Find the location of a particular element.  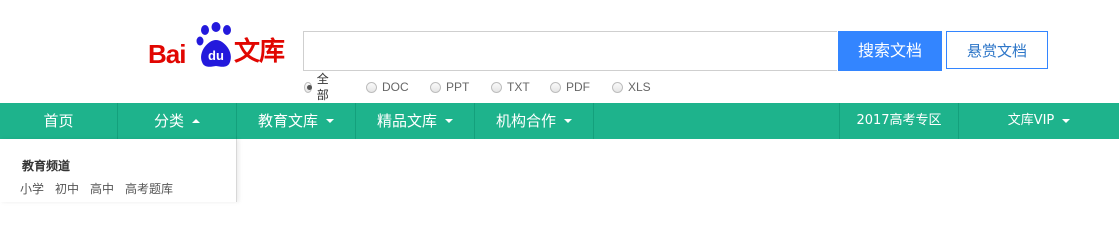

logo-text-du: du is located at coordinates (216, 55).